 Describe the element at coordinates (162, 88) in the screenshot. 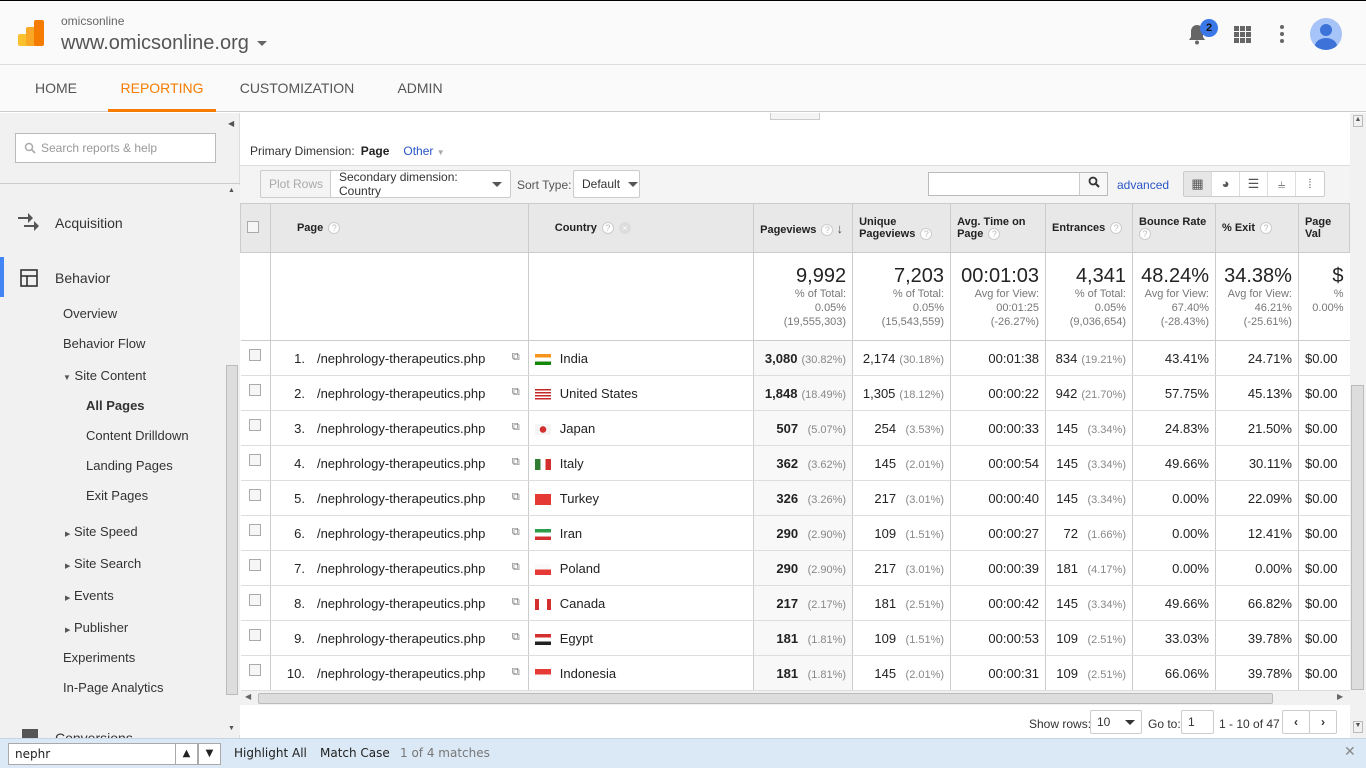

I see `tab-reporting: Reporting` at that location.